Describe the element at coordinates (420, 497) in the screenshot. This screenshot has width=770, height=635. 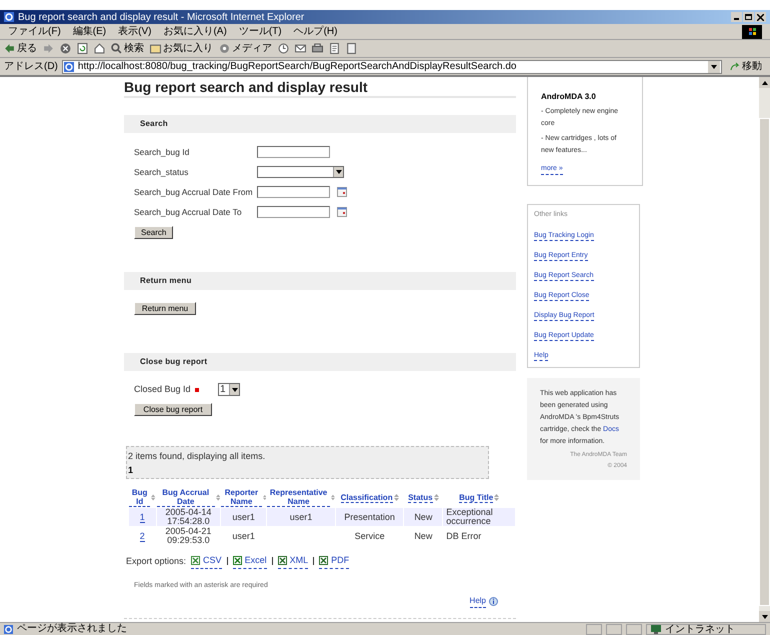
I see `column-header-link: Status` at that location.